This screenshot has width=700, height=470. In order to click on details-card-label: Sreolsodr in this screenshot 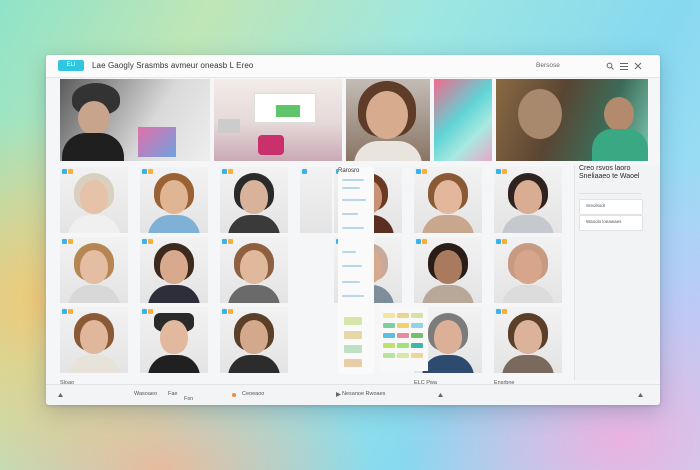, I will do `click(596, 205)`.